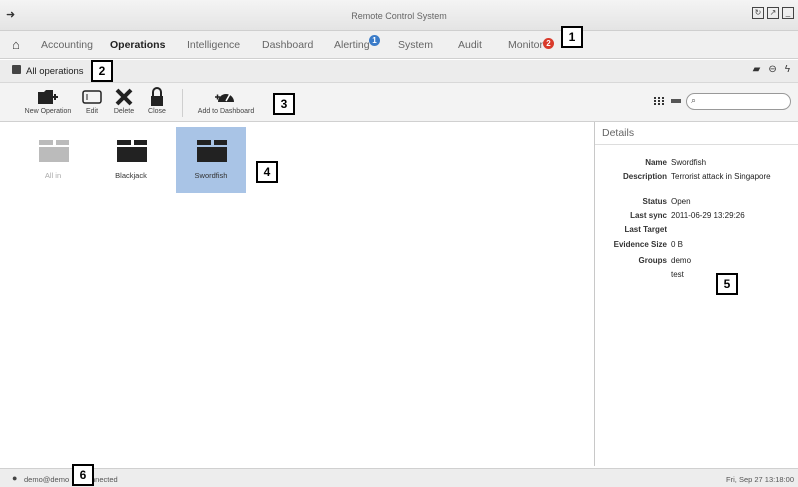  I want to click on details-title: Details, so click(618, 133).